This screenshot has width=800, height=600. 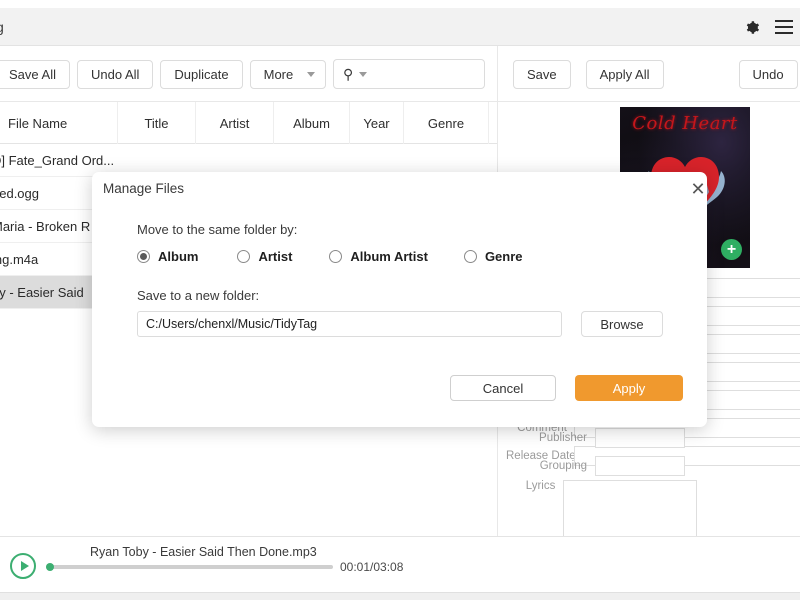 I want to click on plus-circle-icon: +, so click(x=731, y=249).